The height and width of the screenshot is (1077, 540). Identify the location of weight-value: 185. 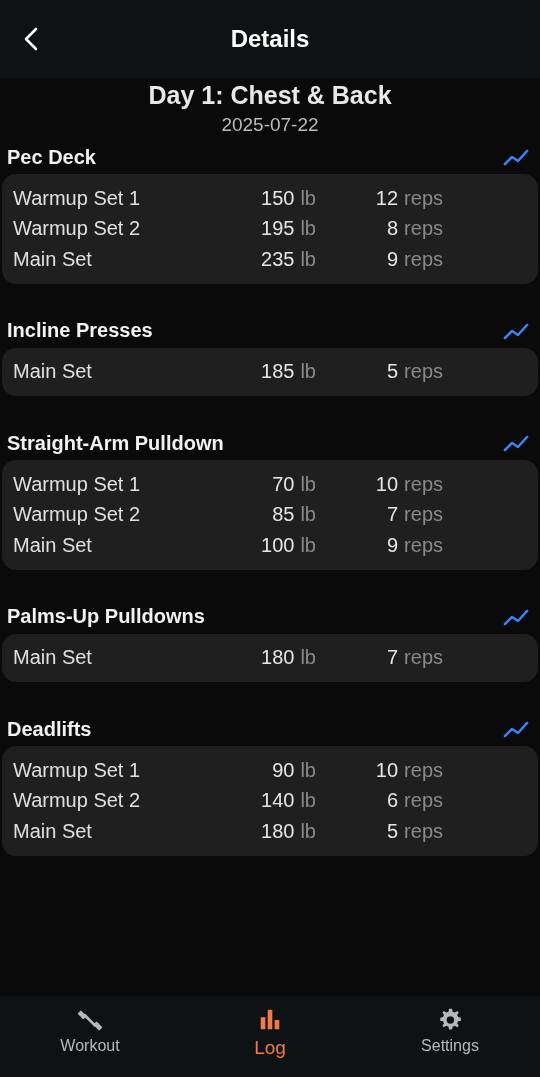
(278, 371).